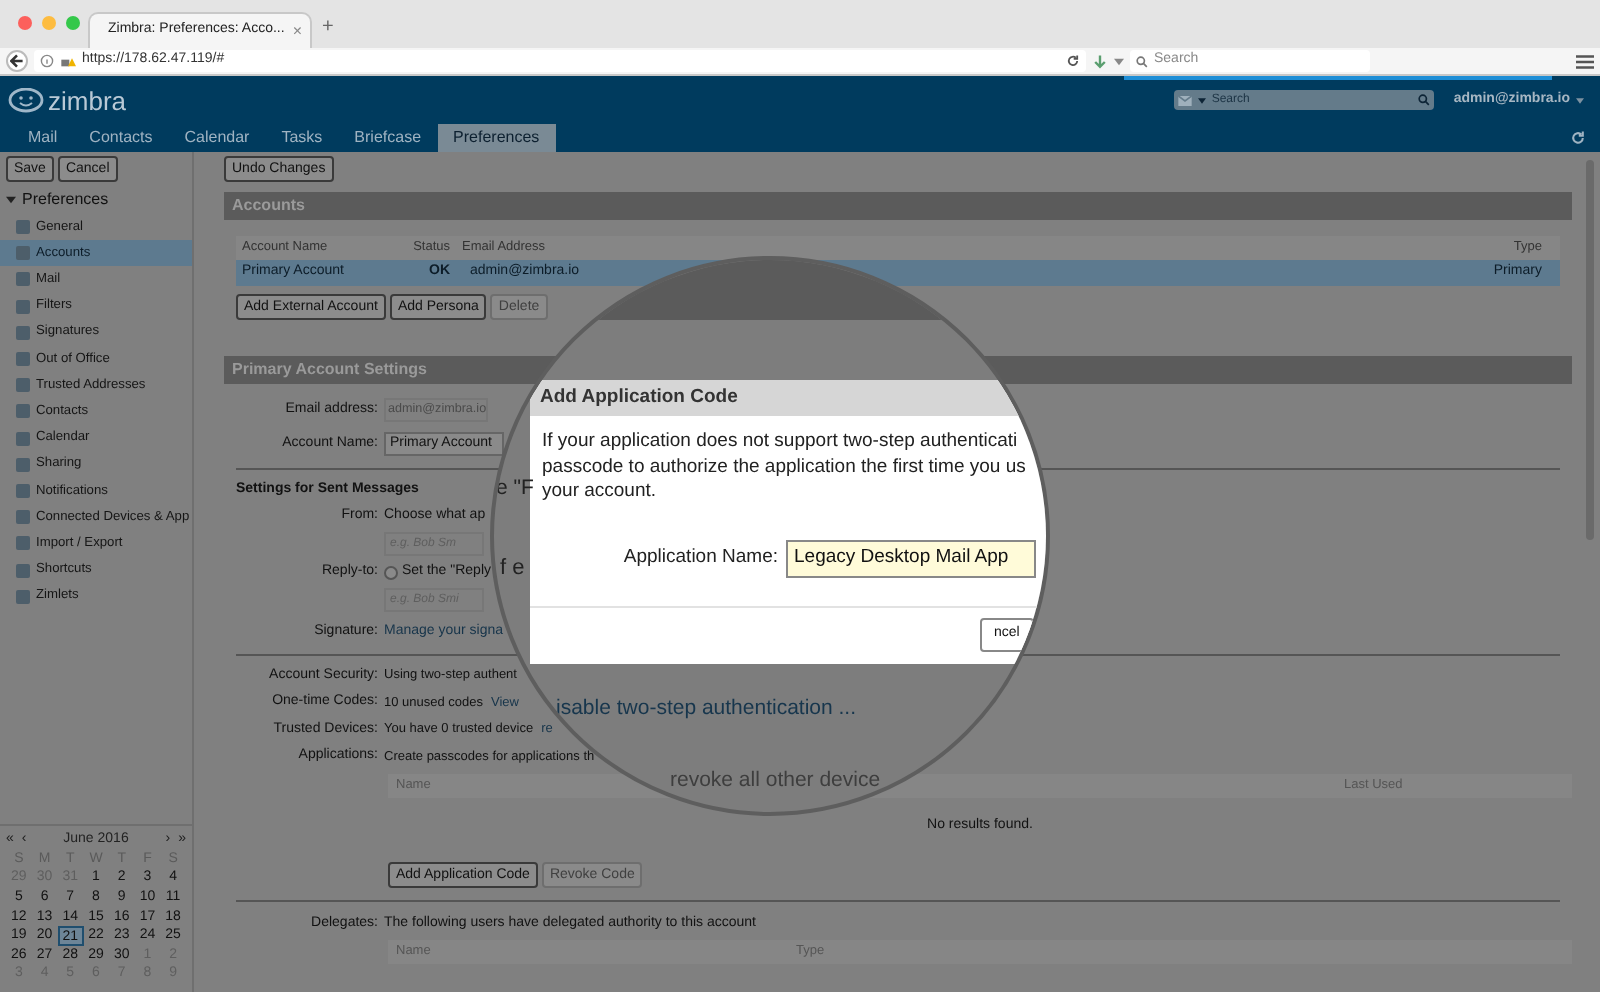  Describe the element at coordinates (47, 61) in the screenshot. I see `info-icon` at that location.